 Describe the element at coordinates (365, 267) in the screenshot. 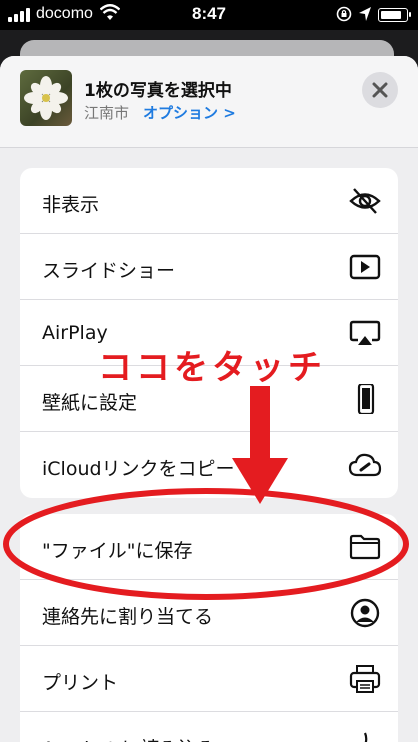

I see `play-icon` at that location.